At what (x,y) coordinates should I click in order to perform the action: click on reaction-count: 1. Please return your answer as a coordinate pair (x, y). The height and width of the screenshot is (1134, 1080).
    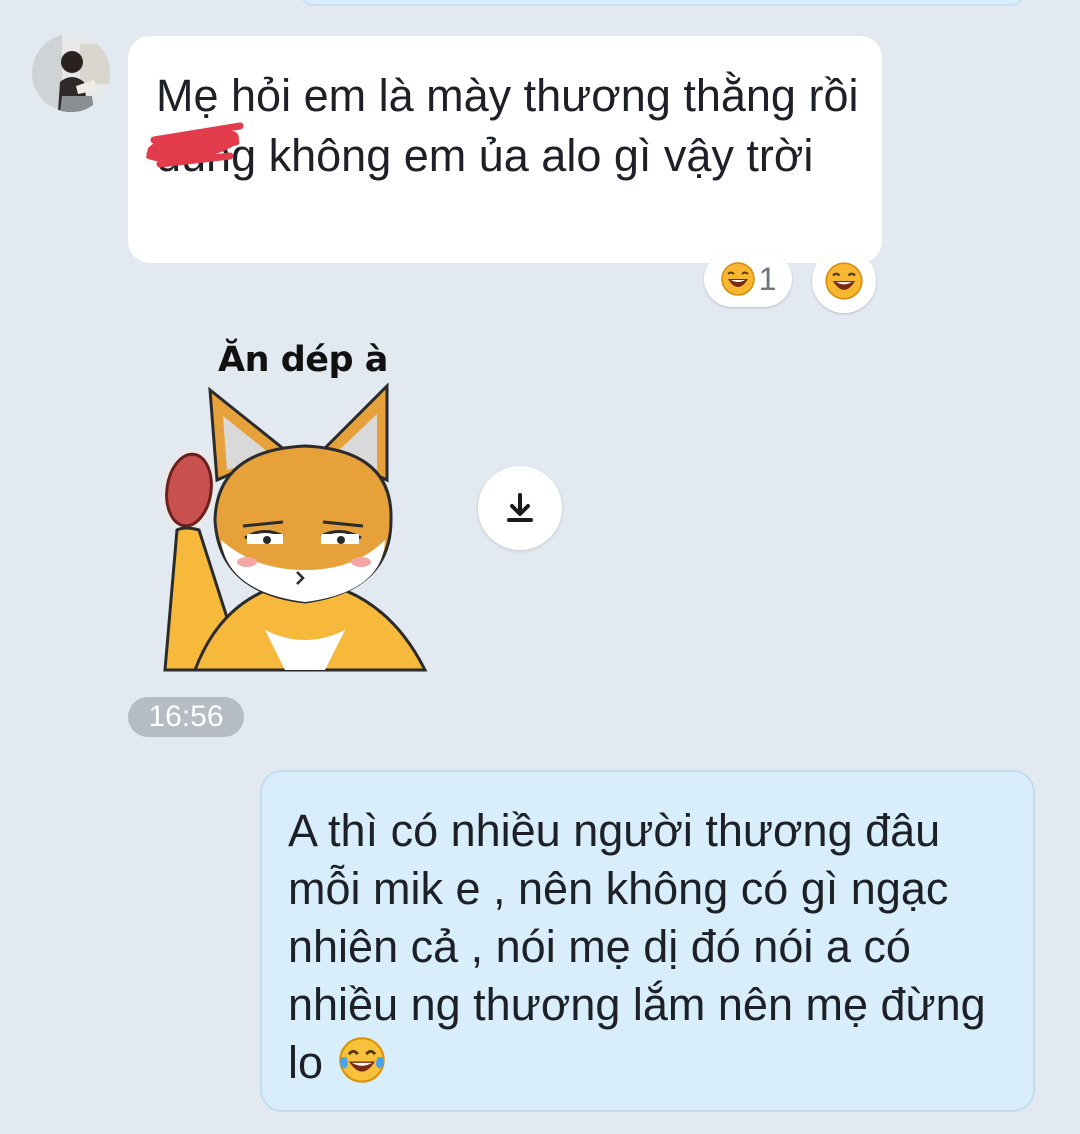
    Looking at the image, I should click on (767, 278).